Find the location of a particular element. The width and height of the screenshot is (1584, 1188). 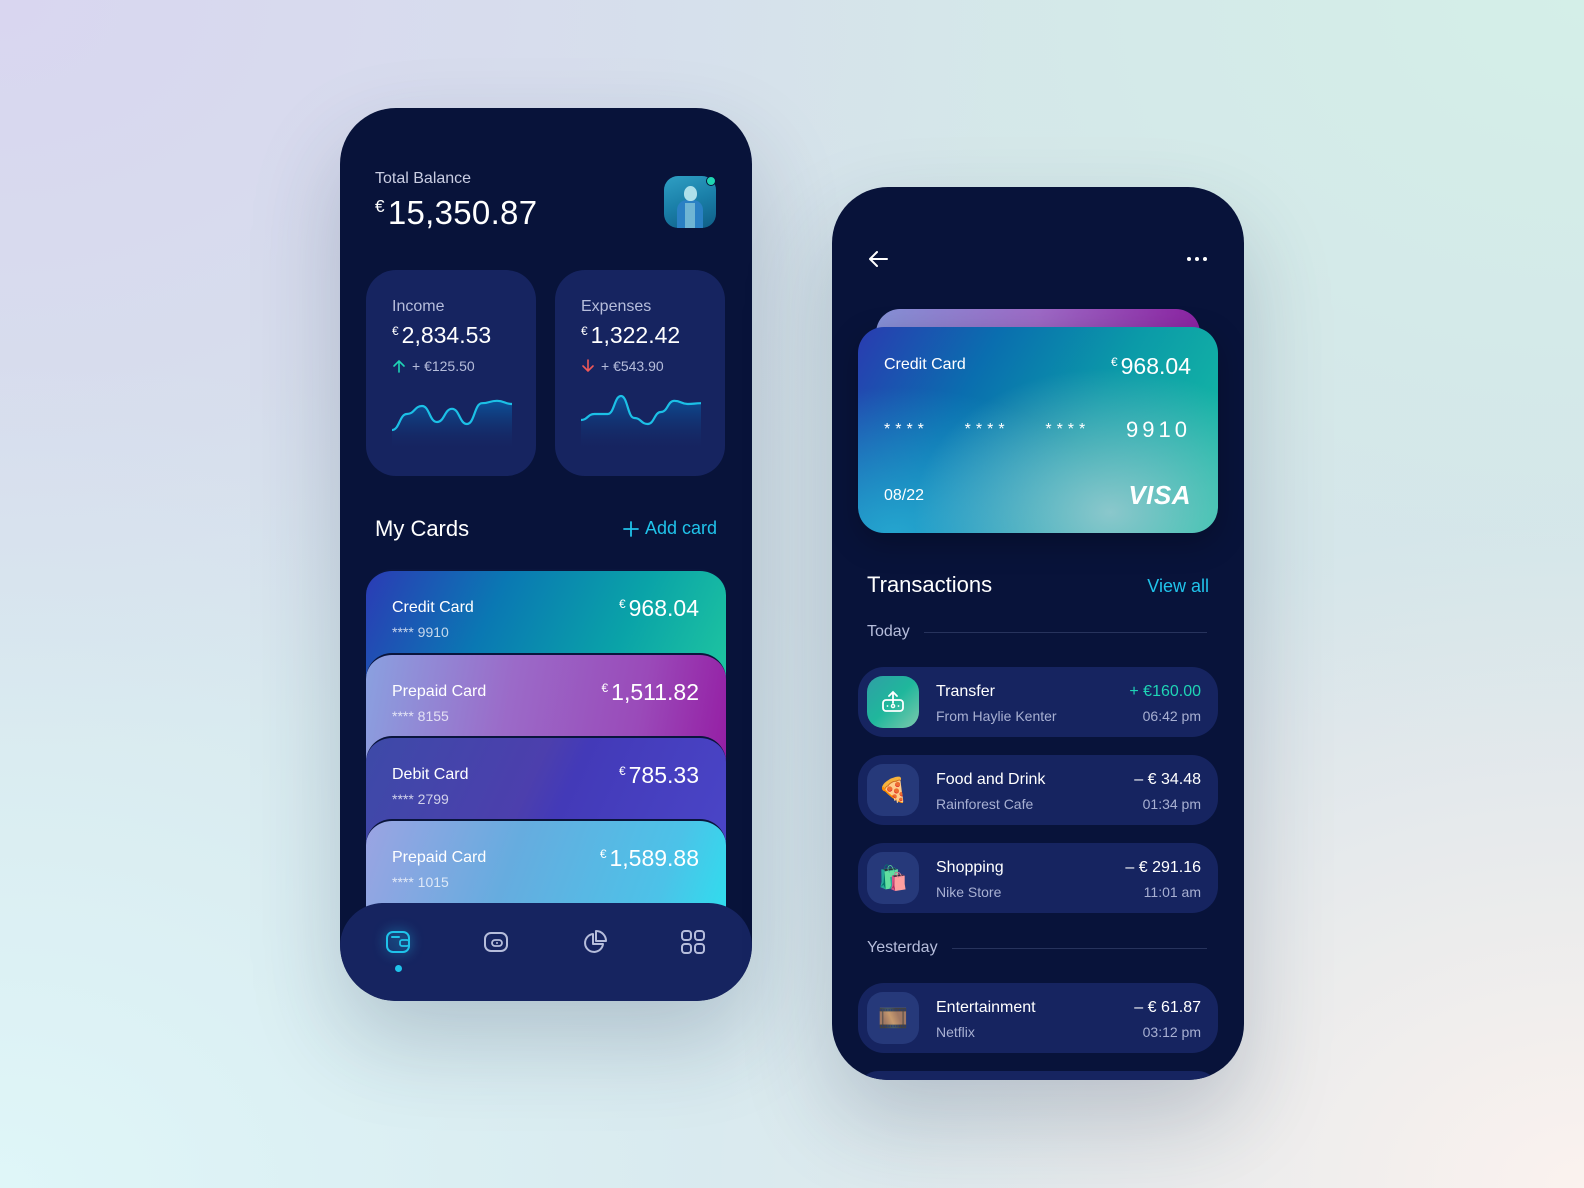

group-label-today: Today is located at coordinates (1037, 632).